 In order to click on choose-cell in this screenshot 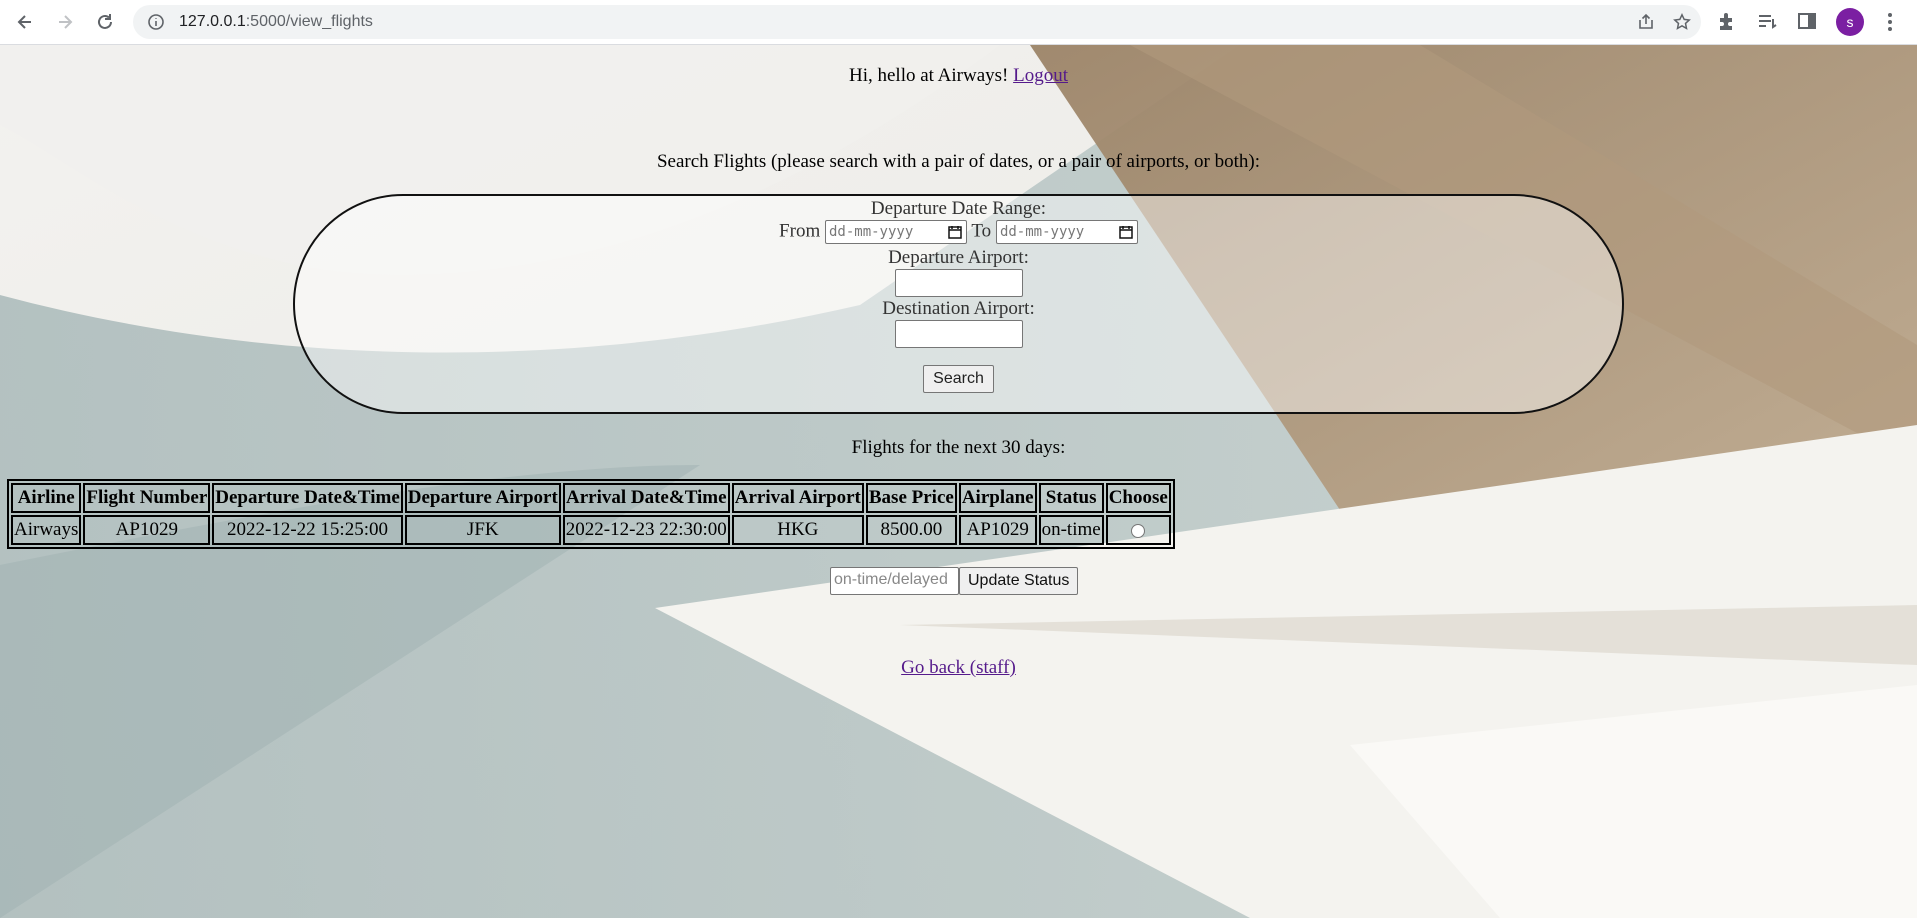, I will do `click(1138, 530)`.